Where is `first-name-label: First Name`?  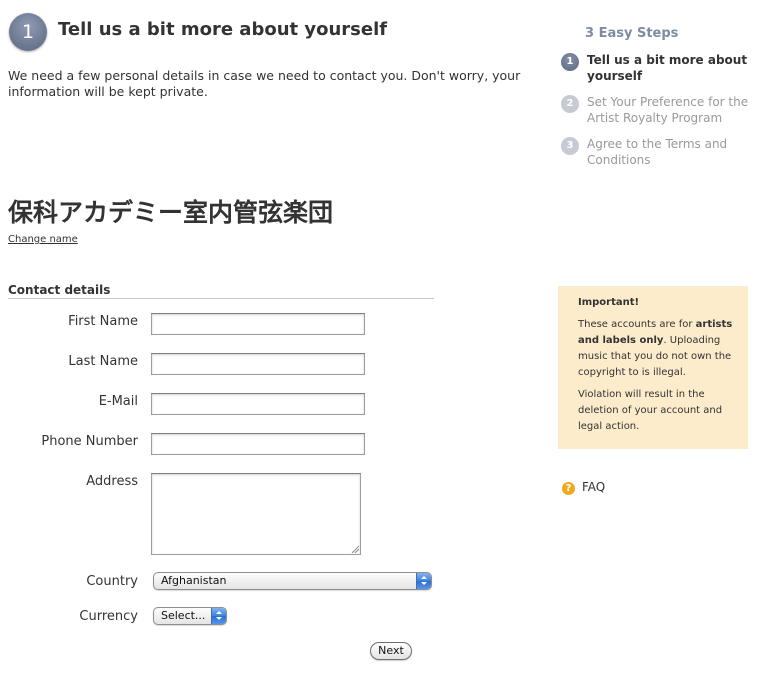 first-name-label: First Name is located at coordinates (103, 321).